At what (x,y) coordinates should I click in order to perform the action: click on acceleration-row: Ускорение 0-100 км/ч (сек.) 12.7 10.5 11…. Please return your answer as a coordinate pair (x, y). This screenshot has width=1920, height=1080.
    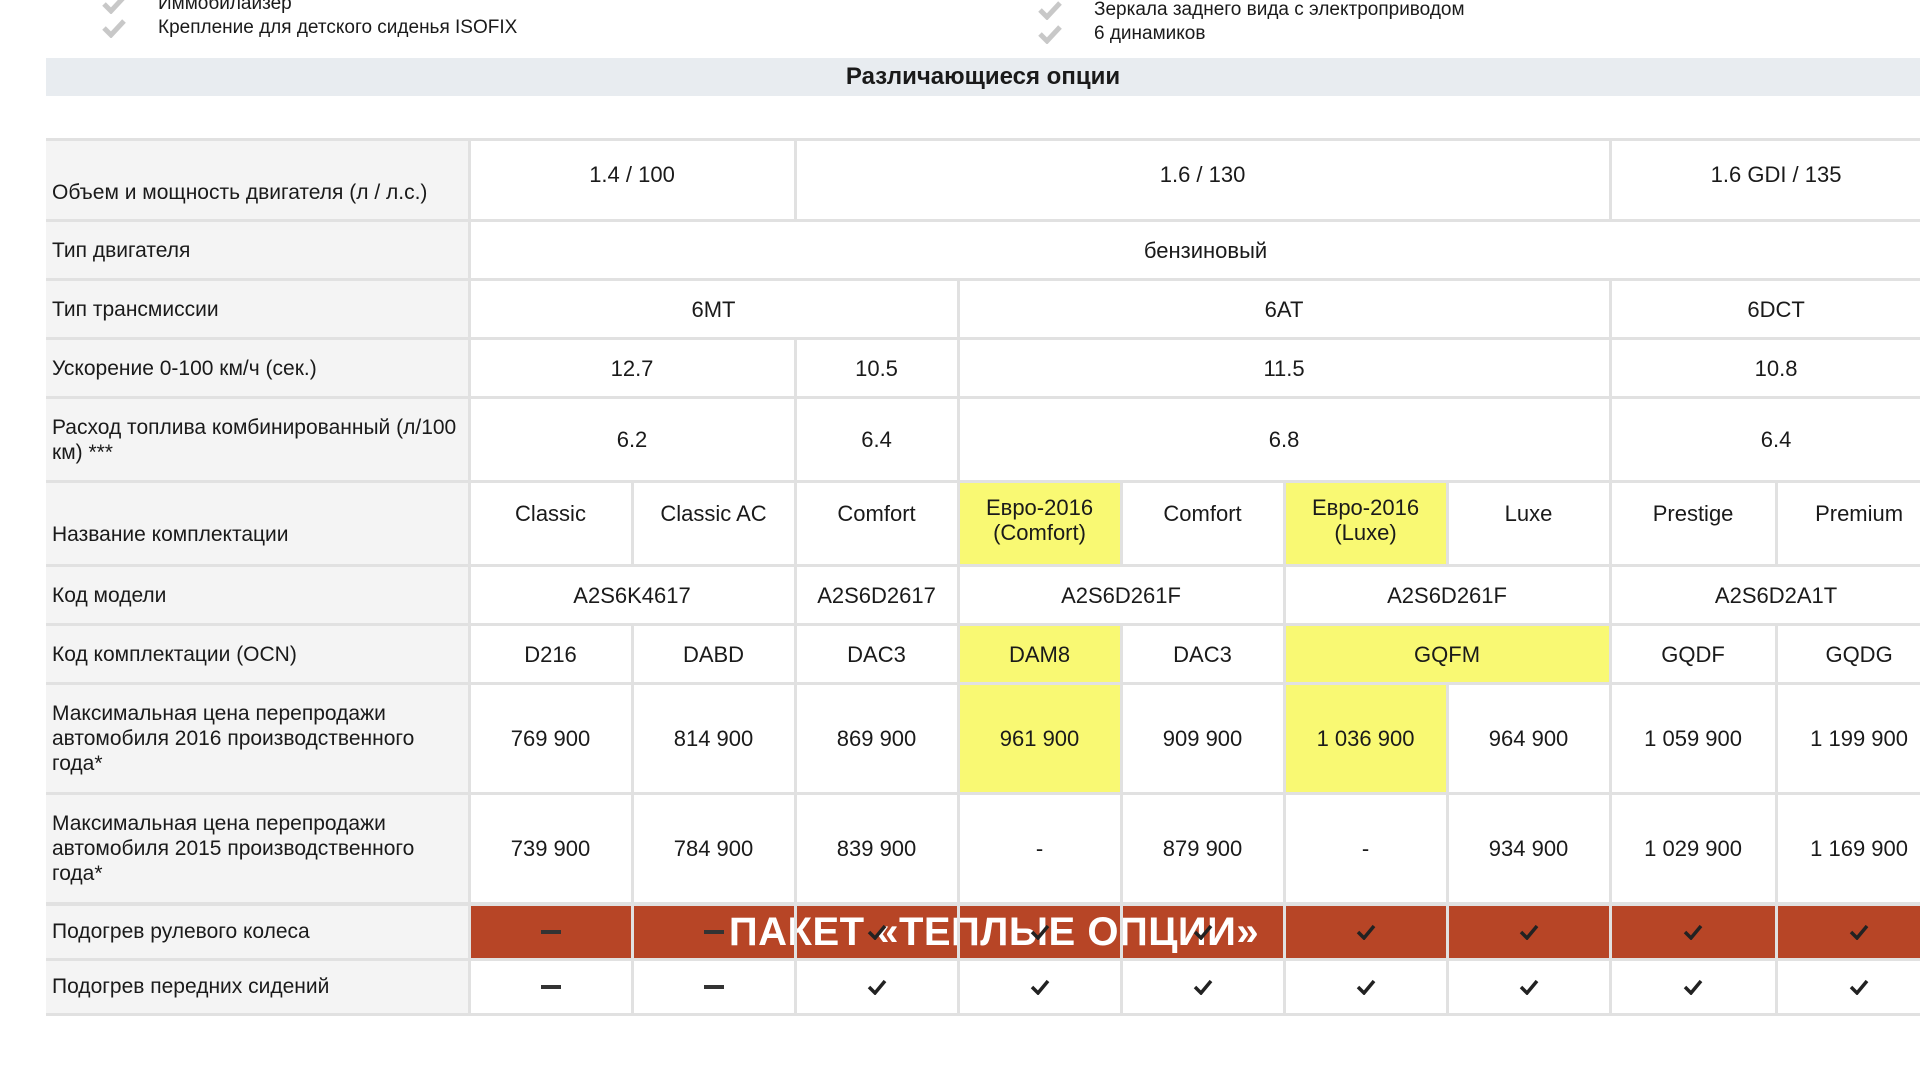
    Looking at the image, I should click on (983, 368).